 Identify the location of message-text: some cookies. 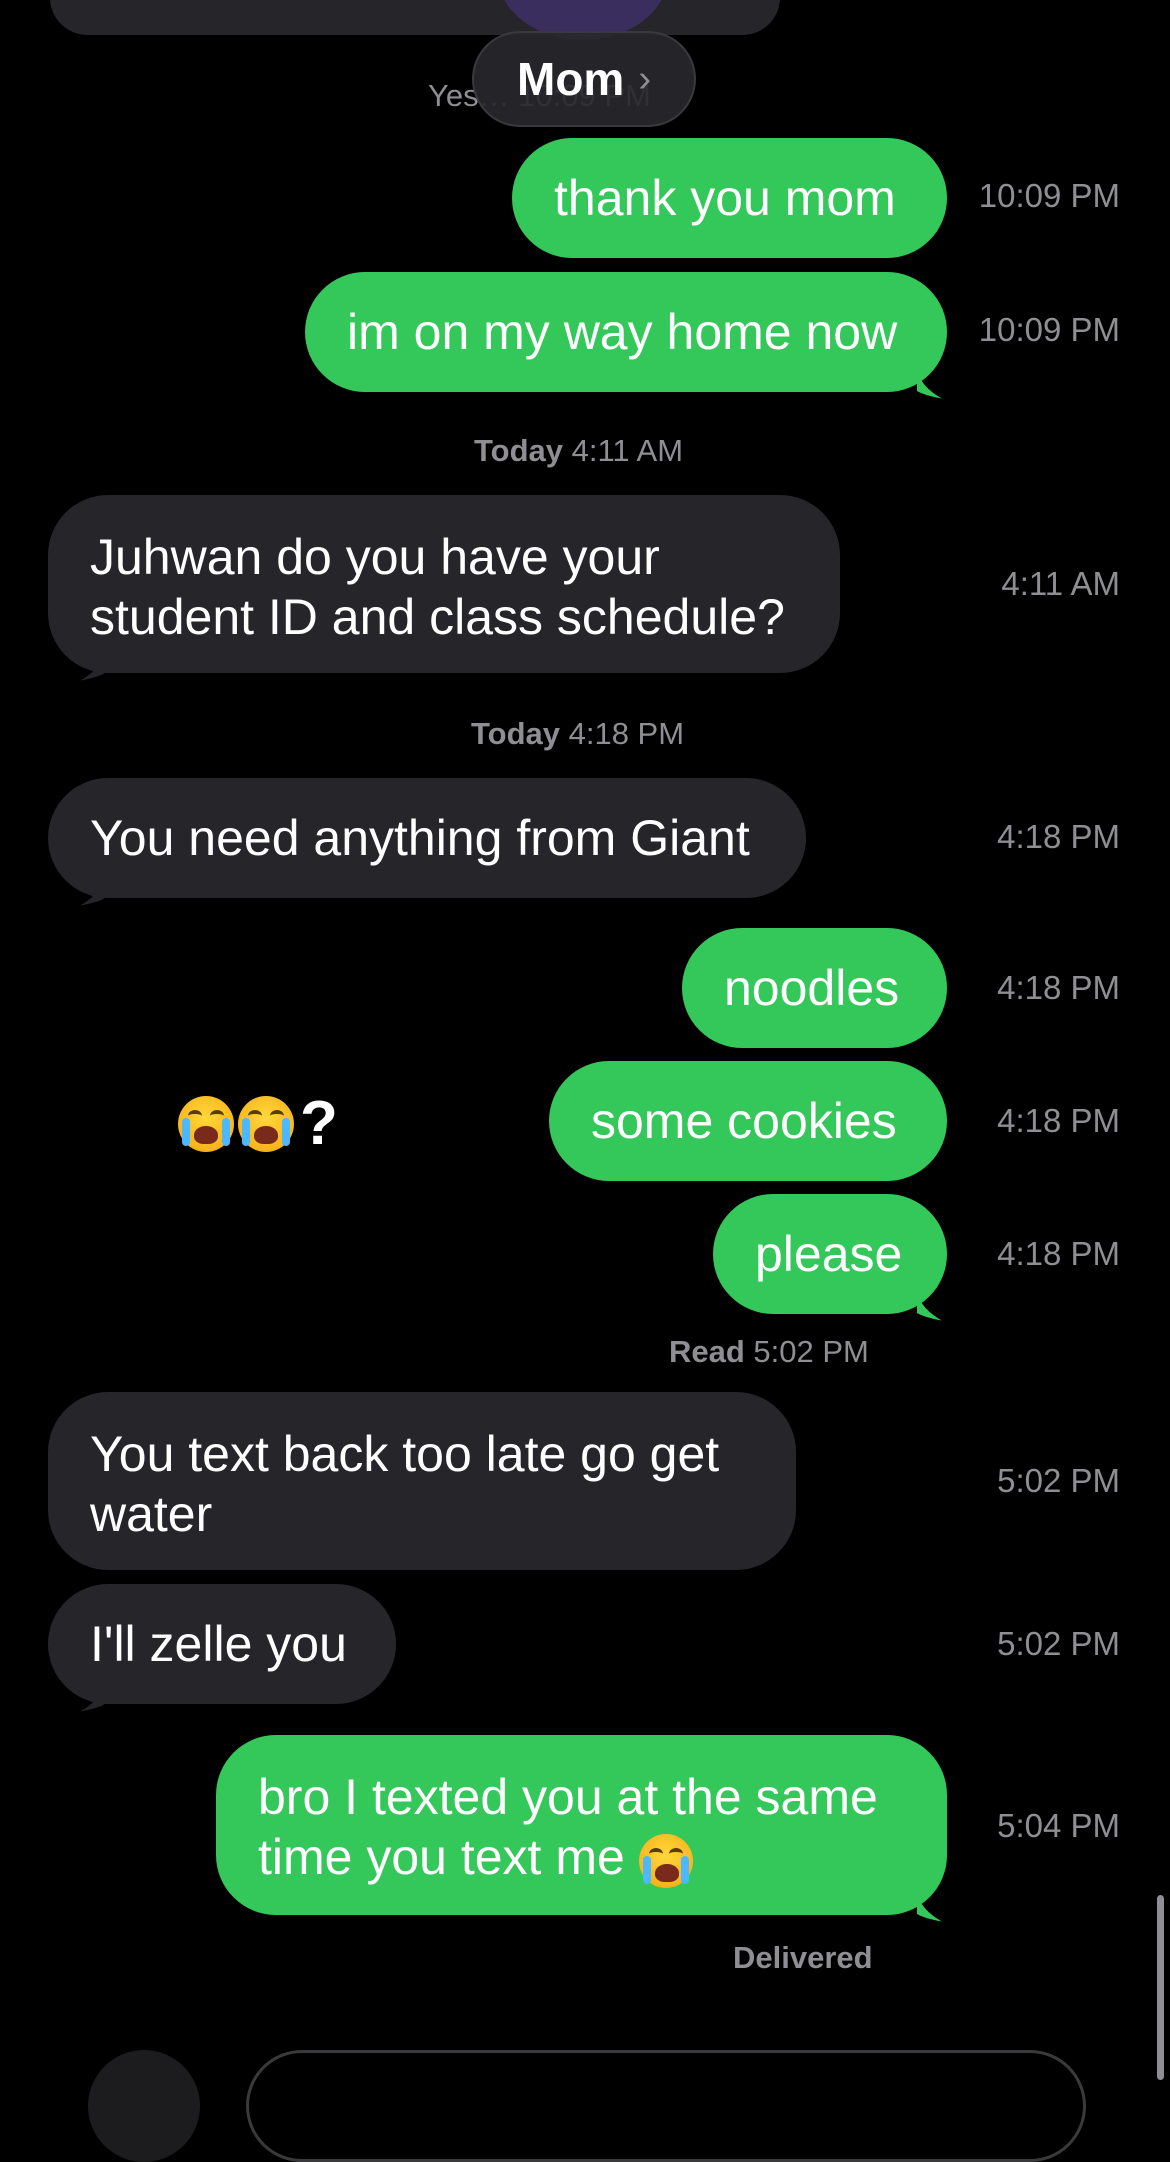
(744, 1121).